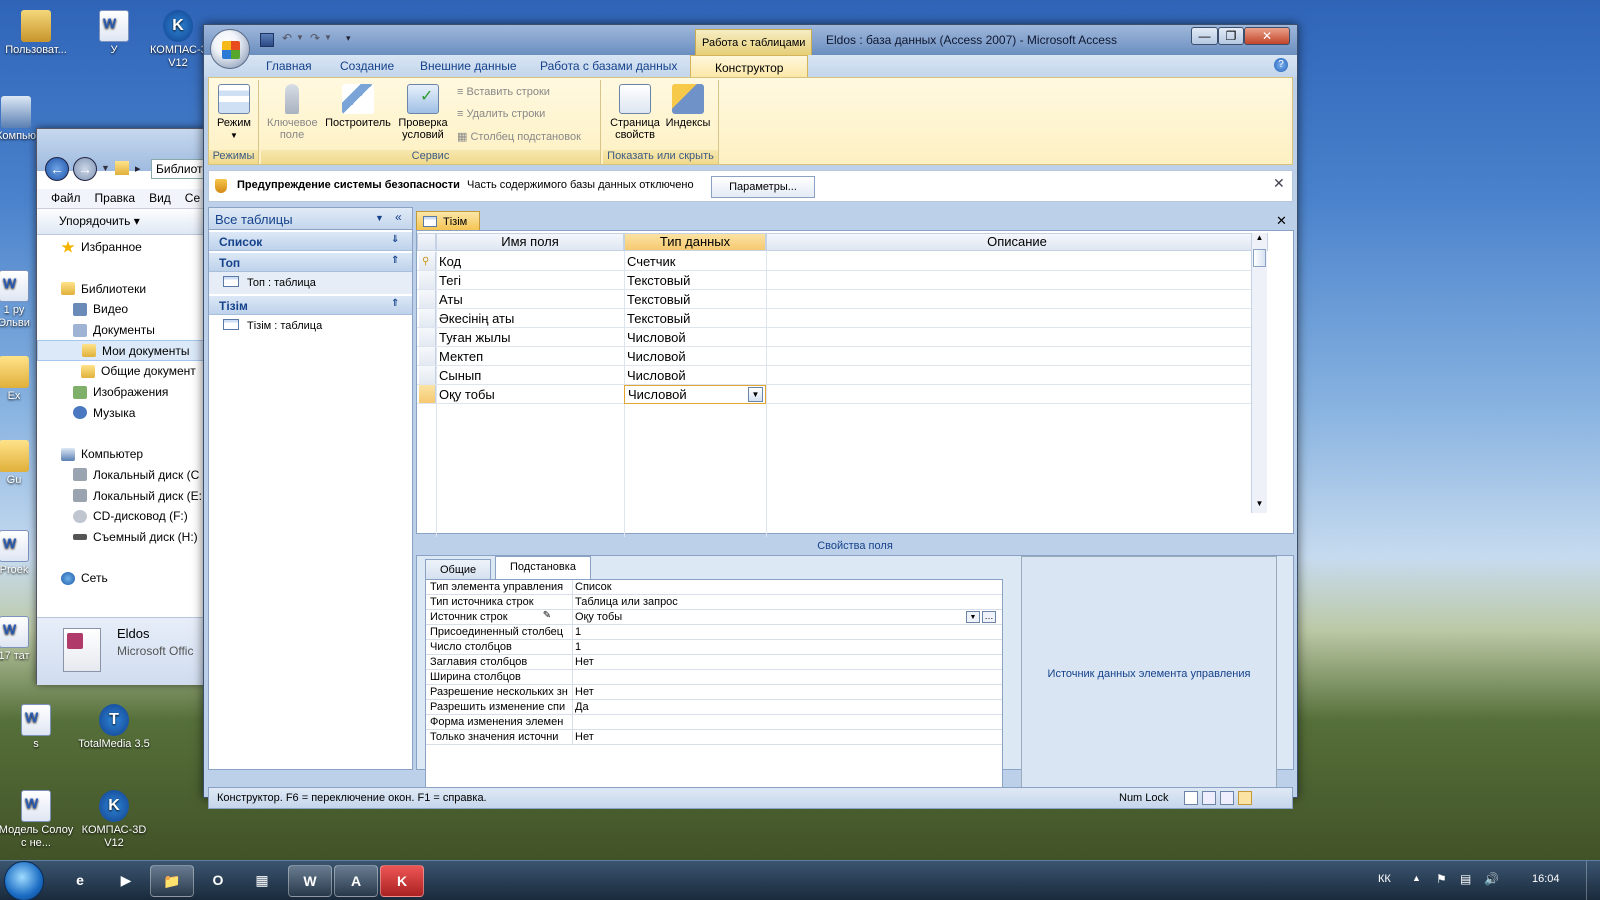  What do you see at coordinates (842, 261) in the screenshot?
I see `table-row: ⚲ Код Счетчик` at bounding box center [842, 261].